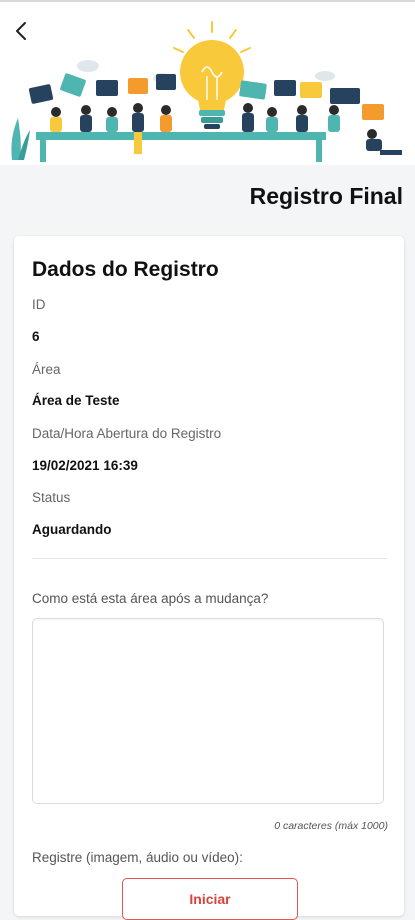  What do you see at coordinates (72, 529) in the screenshot?
I see `status-value: Aguardando` at bounding box center [72, 529].